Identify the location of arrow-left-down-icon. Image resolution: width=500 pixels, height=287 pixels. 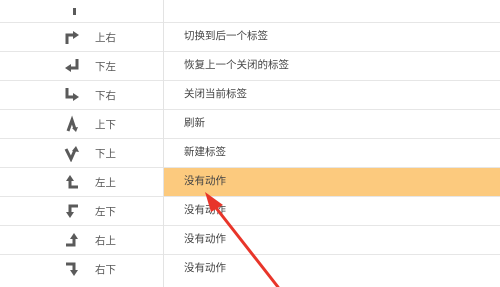
(72, 211).